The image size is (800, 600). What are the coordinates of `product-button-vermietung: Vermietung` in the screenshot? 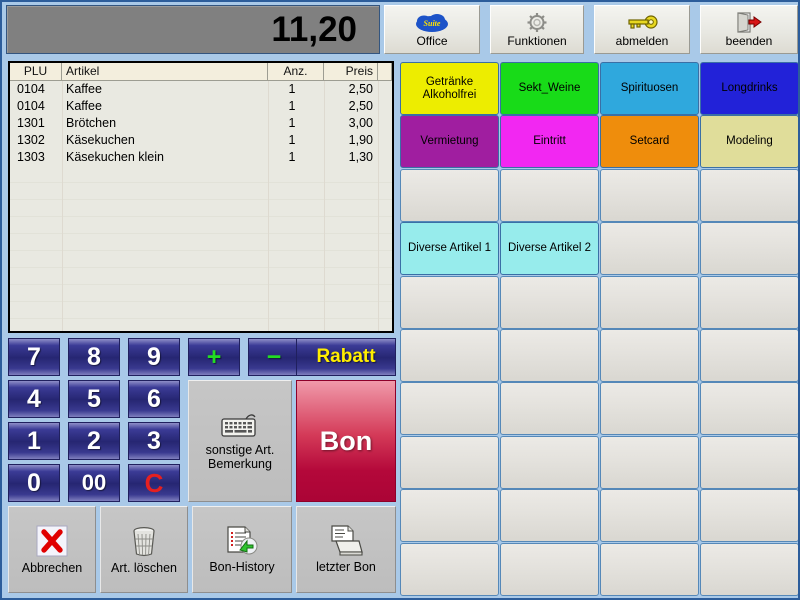 It's located at (449, 142).